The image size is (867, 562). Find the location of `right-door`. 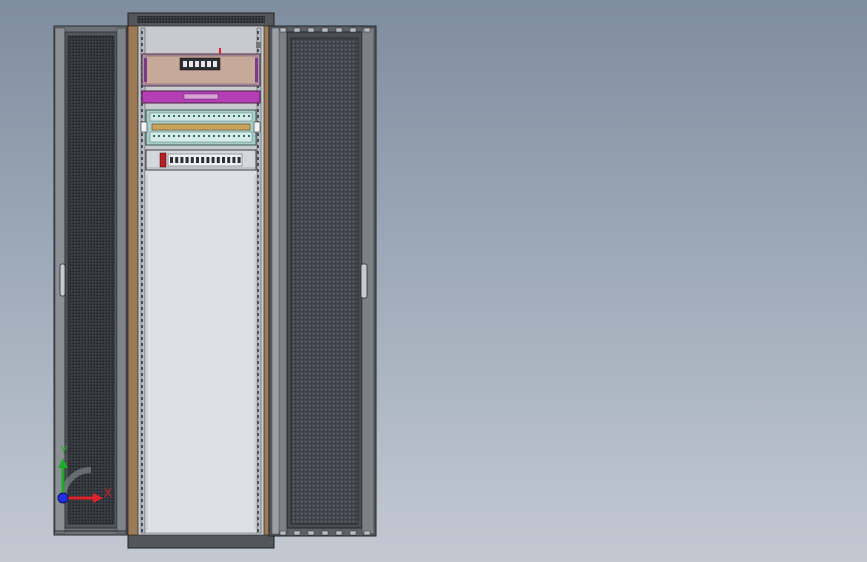

right-door is located at coordinates (322, 281).